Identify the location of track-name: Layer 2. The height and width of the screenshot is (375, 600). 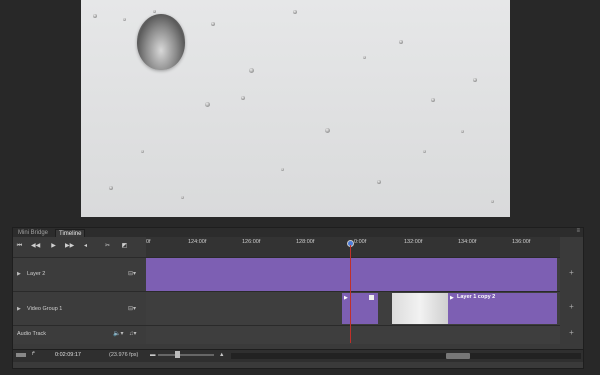
(36, 274).